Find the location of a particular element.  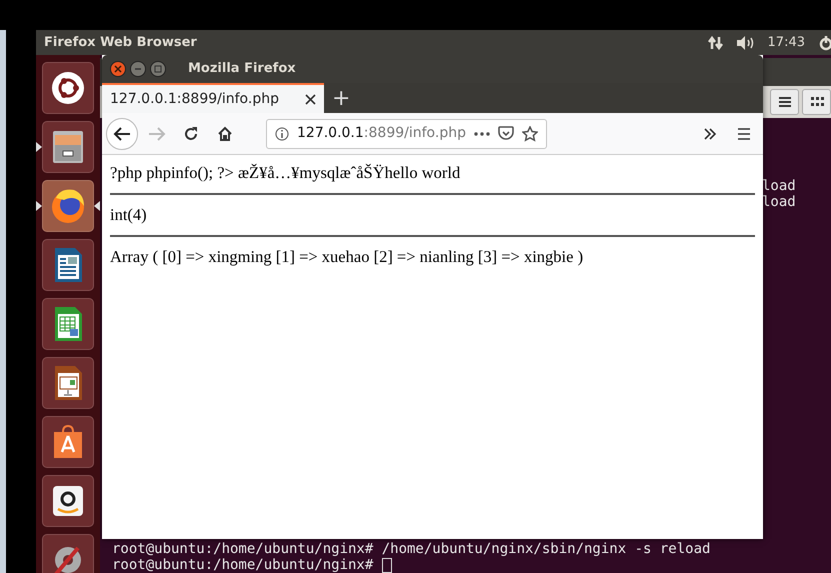

close-button is located at coordinates (310, 99).